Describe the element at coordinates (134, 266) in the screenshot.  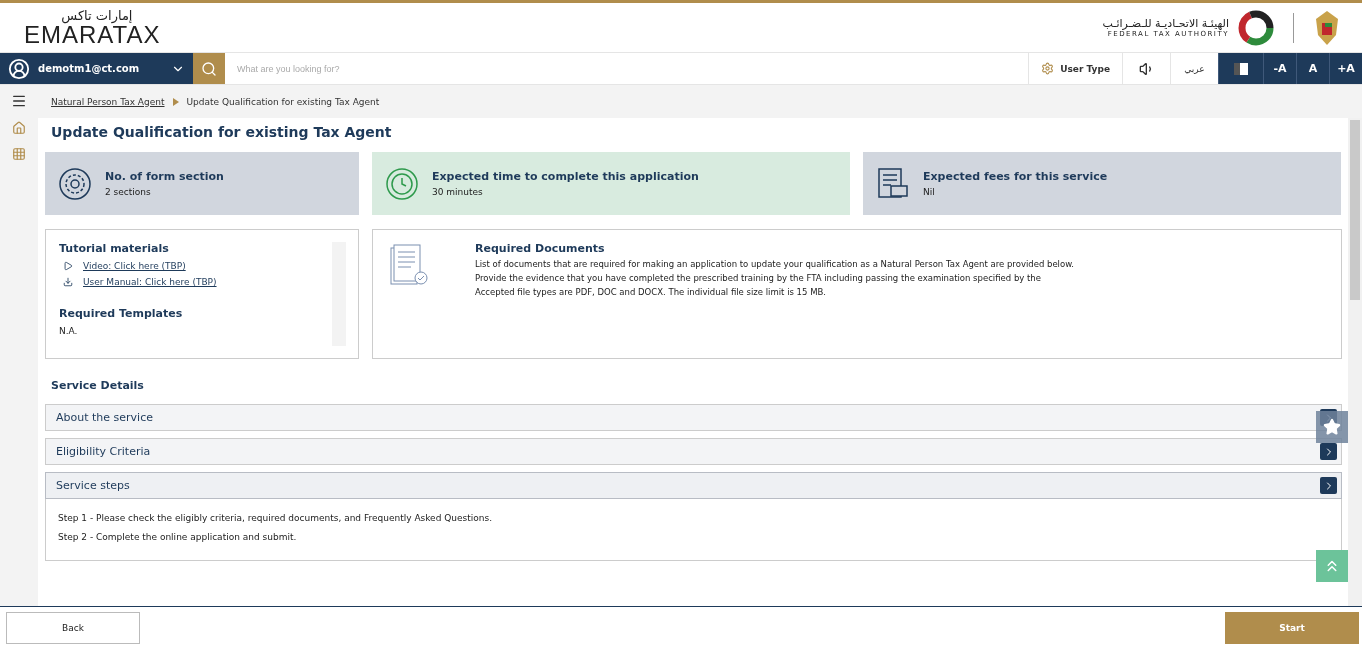
I see `tutorial-link: Video: Click here (TBP)` at that location.